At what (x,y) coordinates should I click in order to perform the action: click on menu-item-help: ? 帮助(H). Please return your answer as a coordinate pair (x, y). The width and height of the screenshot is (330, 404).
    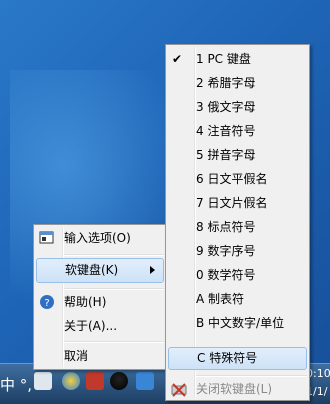
    Looking at the image, I should click on (100, 302).